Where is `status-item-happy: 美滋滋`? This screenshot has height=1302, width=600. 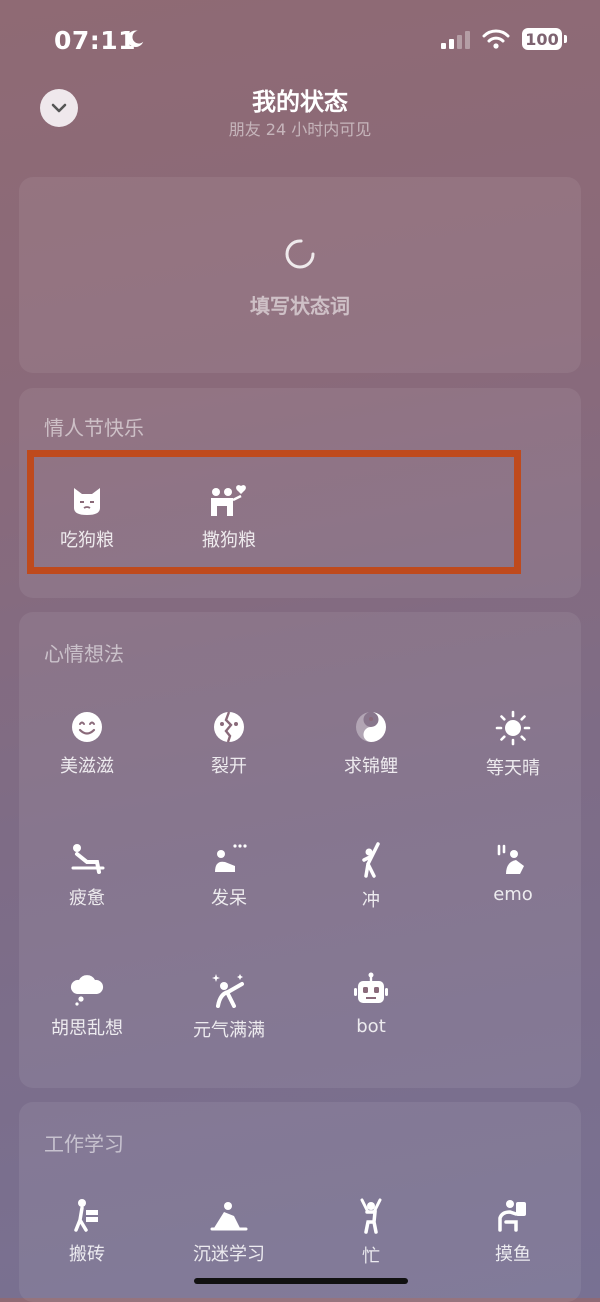 status-item-happy: 美滋滋 is located at coordinates (87, 760).